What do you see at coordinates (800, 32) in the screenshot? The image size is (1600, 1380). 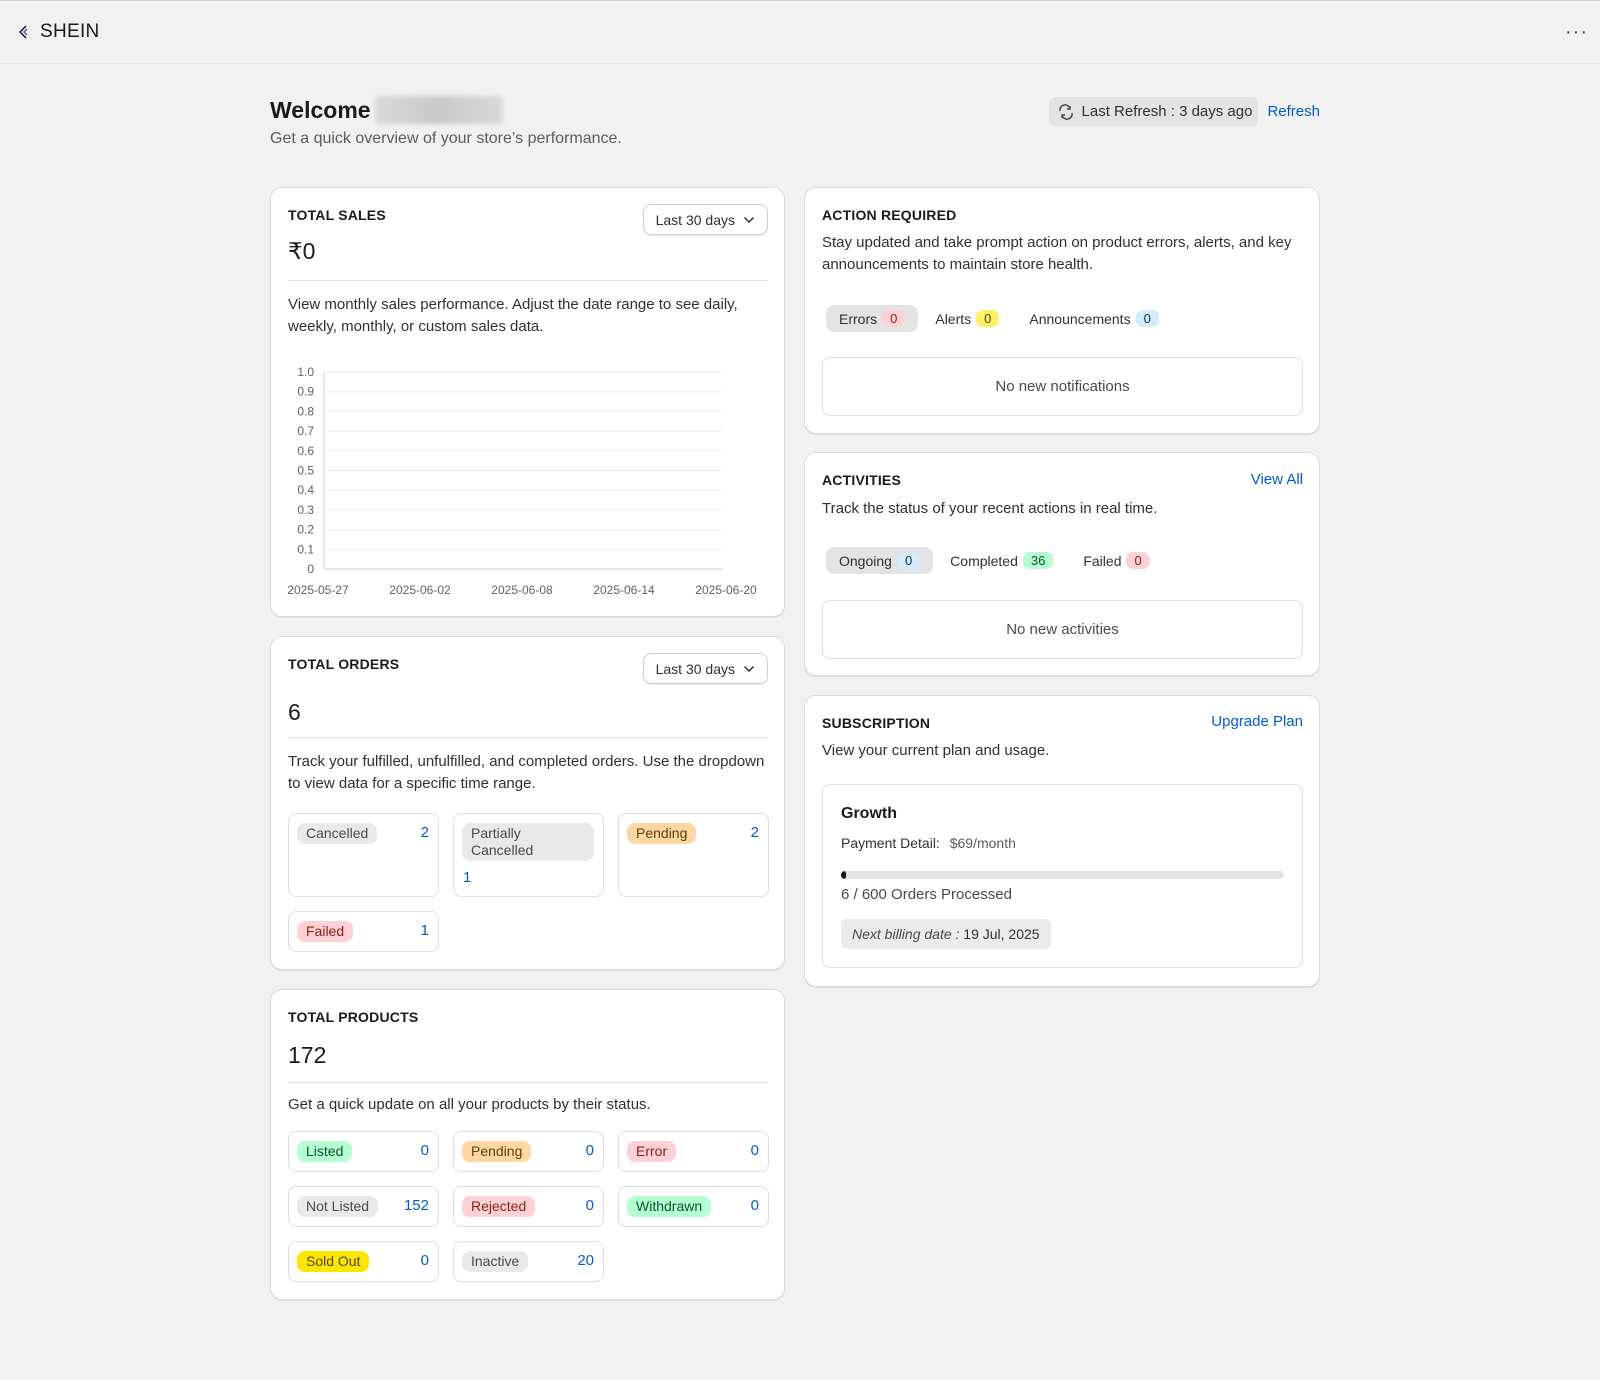 I see `top-bar: SHEIN ···` at bounding box center [800, 32].